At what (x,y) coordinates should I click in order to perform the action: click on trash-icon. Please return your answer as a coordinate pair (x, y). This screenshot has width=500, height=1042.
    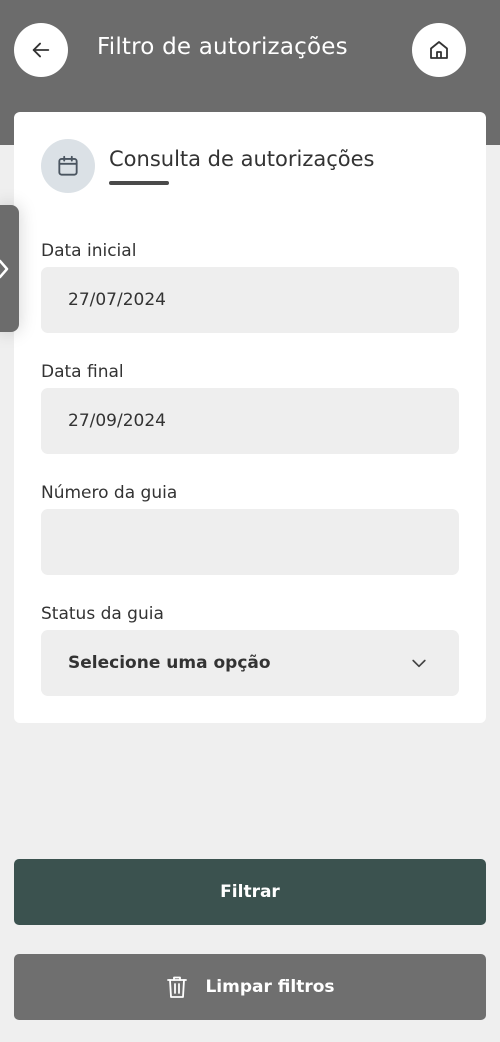
    Looking at the image, I should click on (177, 987).